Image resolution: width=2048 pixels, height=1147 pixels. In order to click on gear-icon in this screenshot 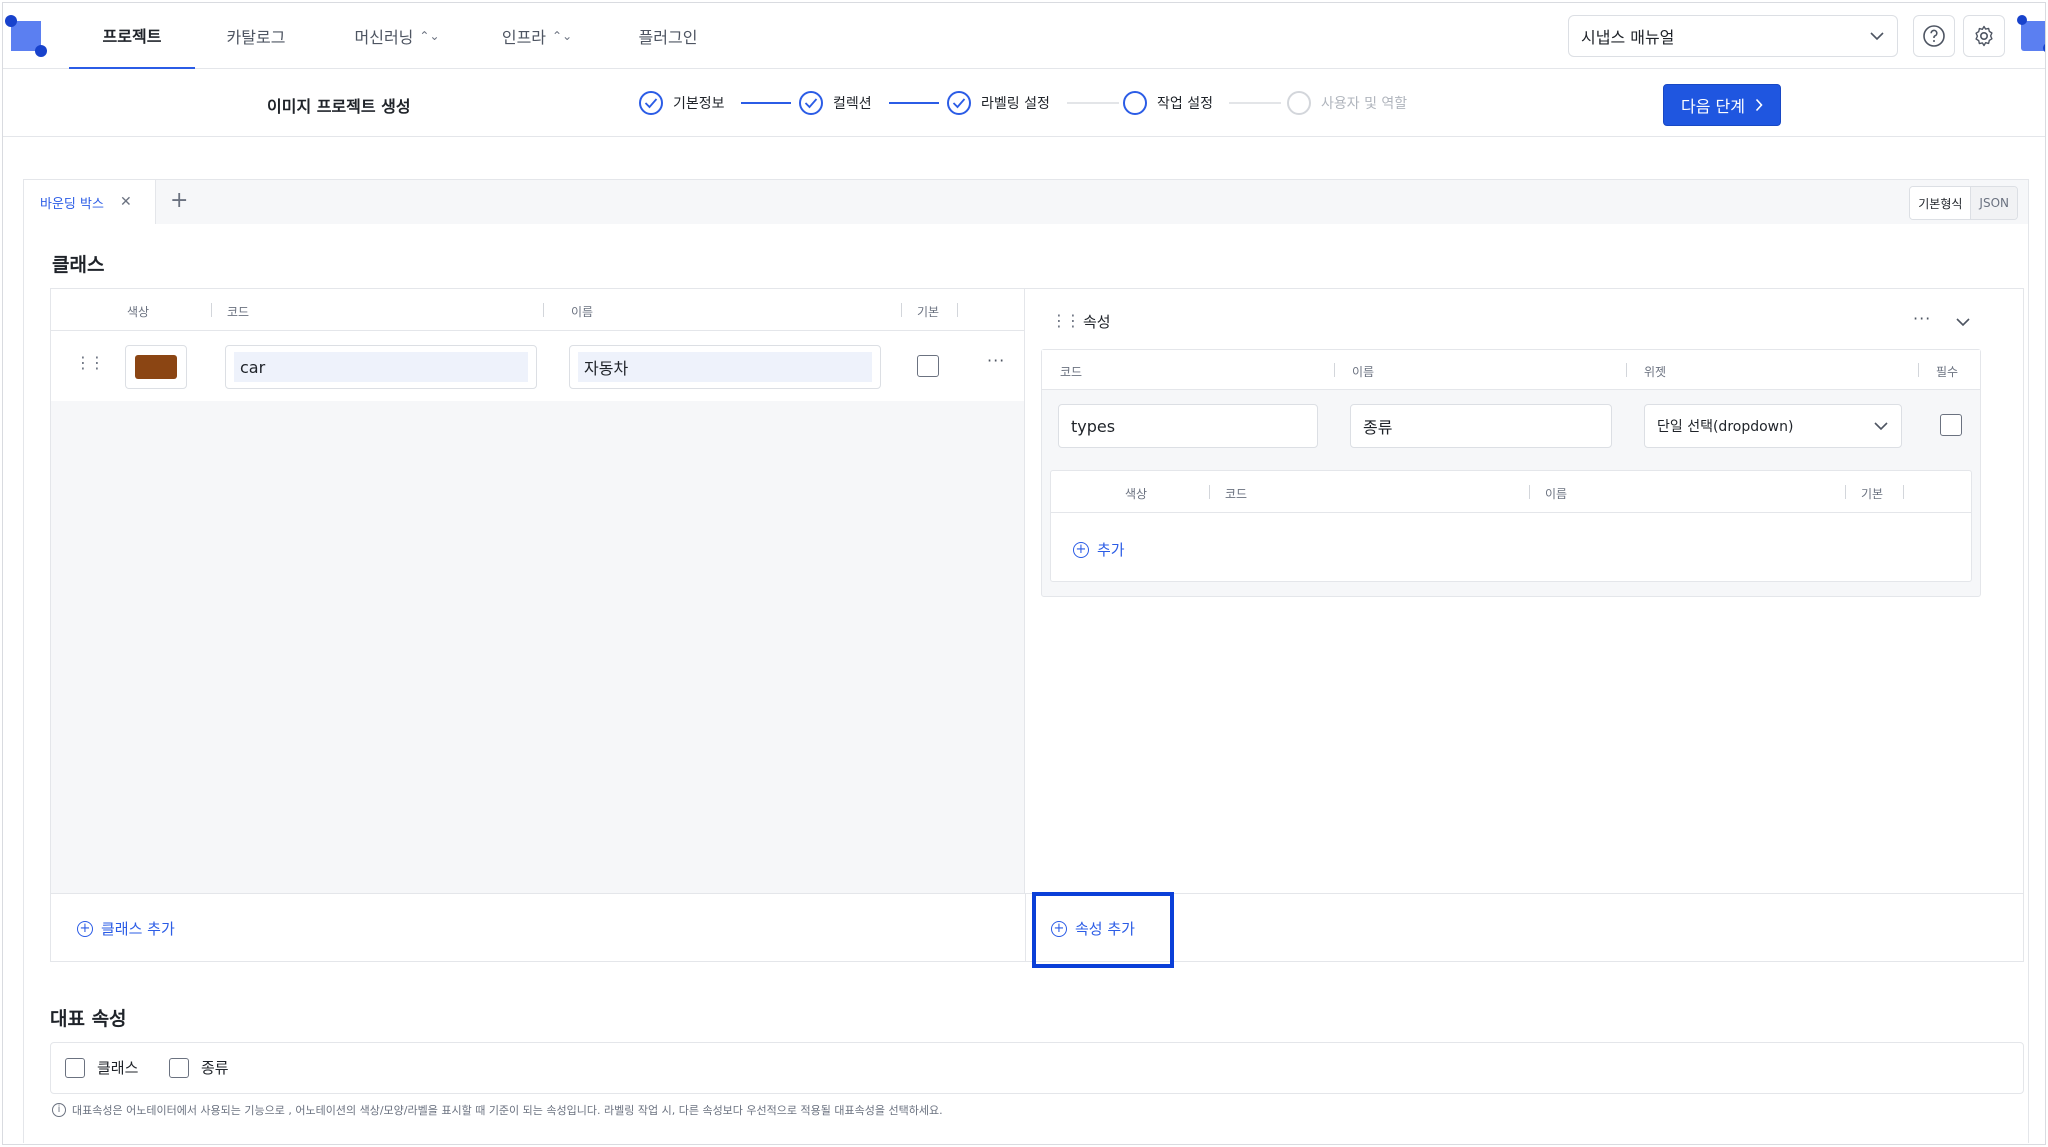, I will do `click(1984, 36)`.